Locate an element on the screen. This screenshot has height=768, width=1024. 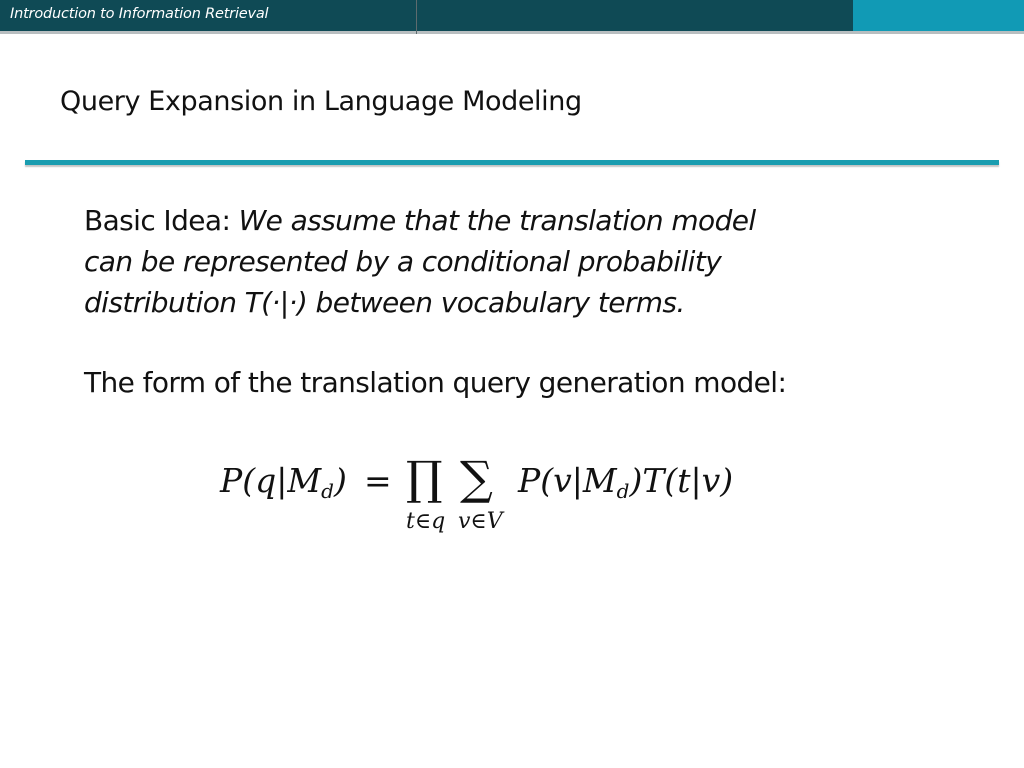
basic-idea-label: Basic Idea: is located at coordinates (161, 220).